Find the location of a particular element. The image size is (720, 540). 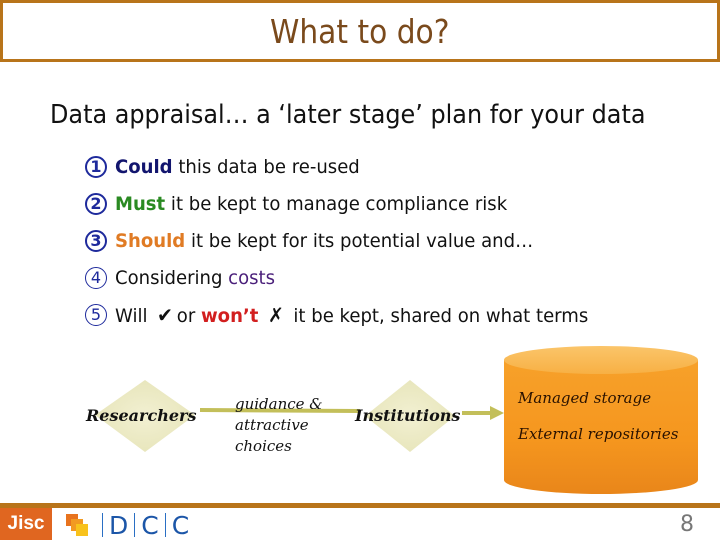

item-text: it be kept to manage compliance risk is located at coordinates (336, 203).